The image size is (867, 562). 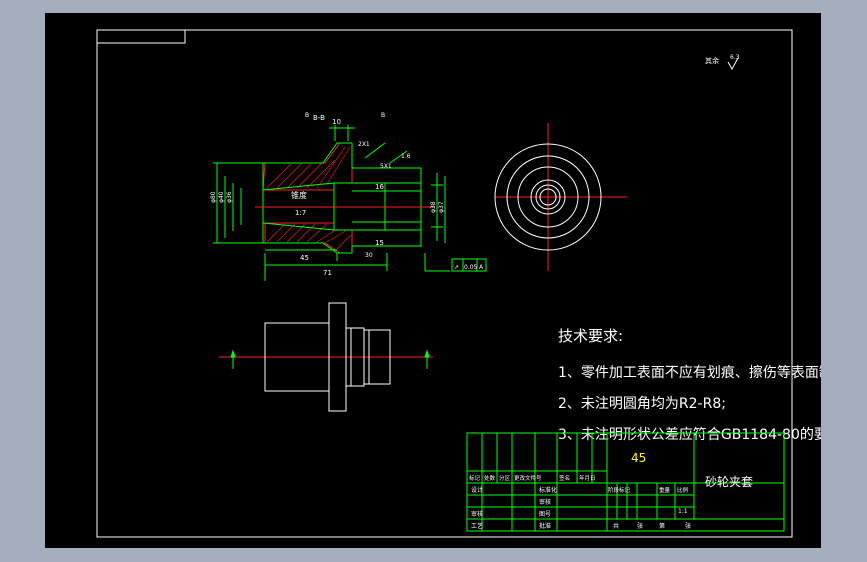 I want to click on stage-headers: 阶段标记 重量 比例, so click(x=648, y=490).